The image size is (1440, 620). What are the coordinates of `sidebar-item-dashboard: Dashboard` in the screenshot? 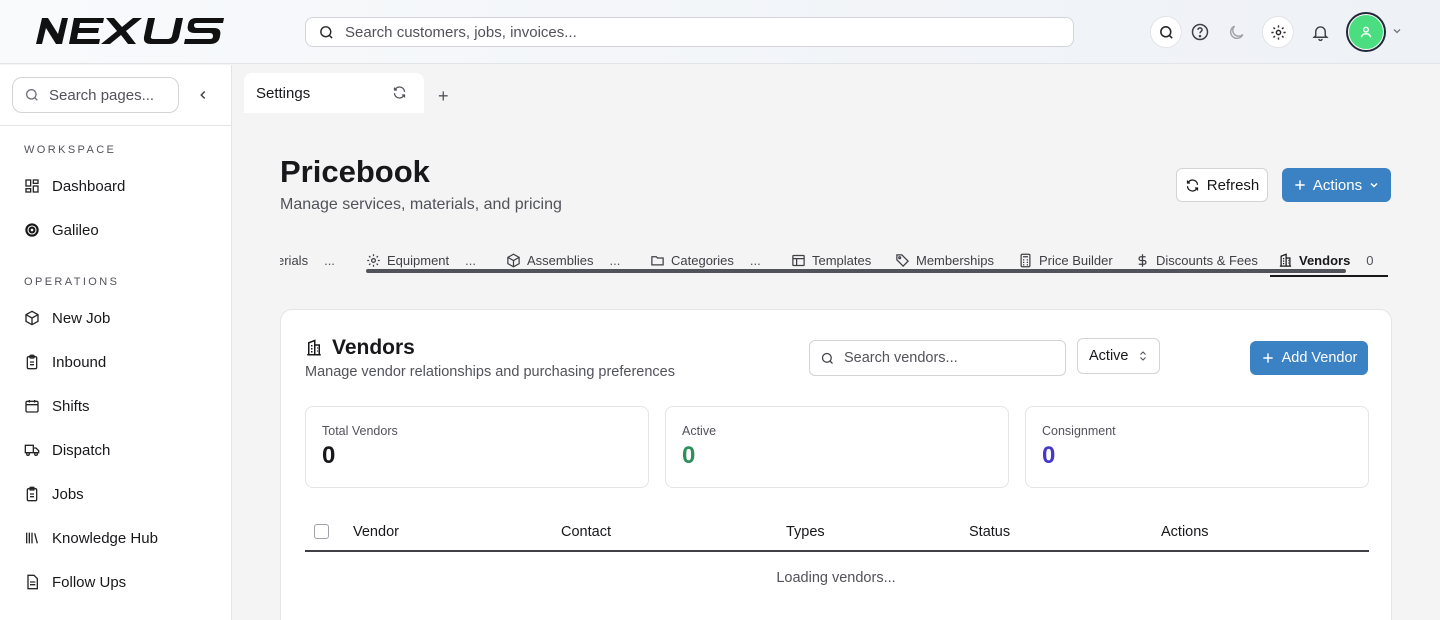 It's located at (119, 186).